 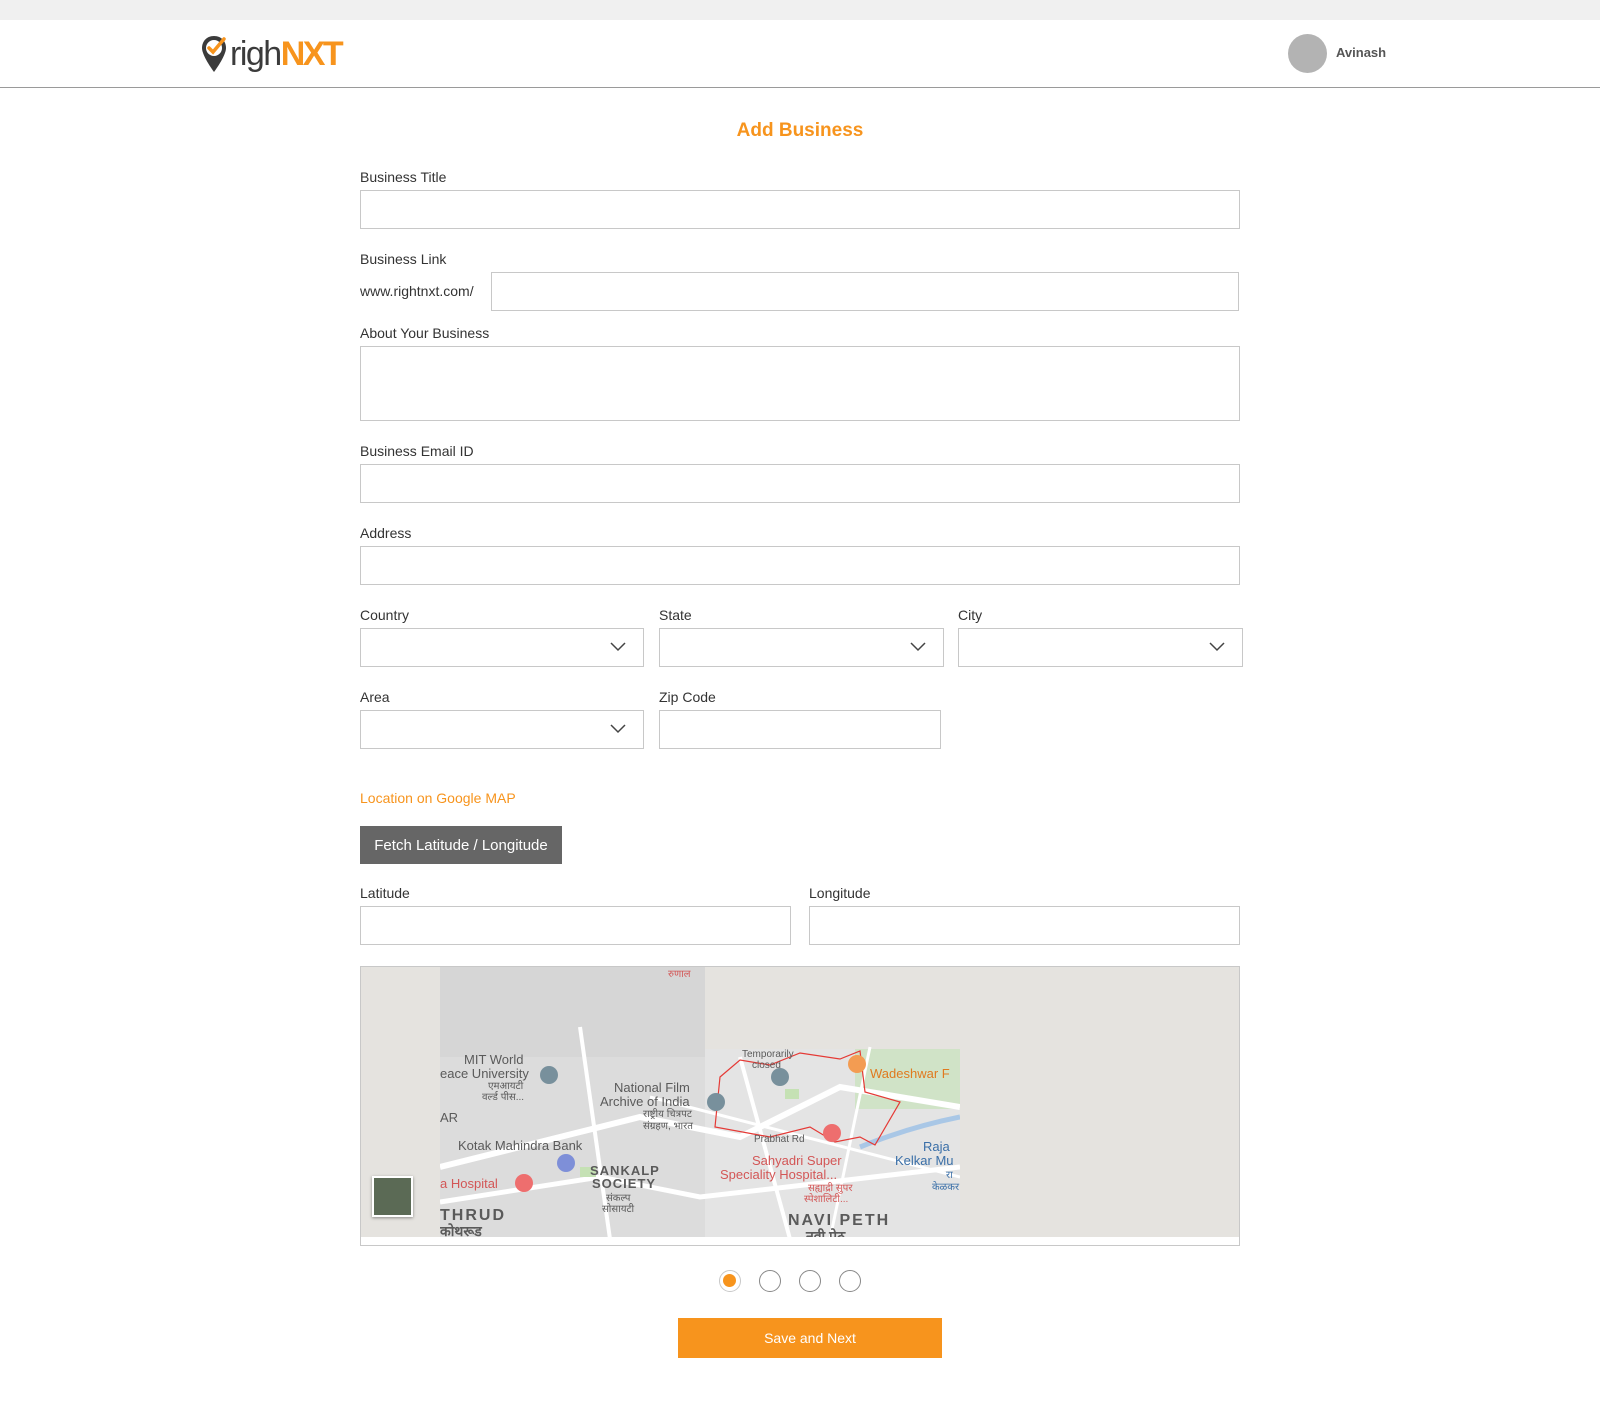 What do you see at coordinates (403, 177) in the screenshot?
I see `business-title-label: Business Title` at bounding box center [403, 177].